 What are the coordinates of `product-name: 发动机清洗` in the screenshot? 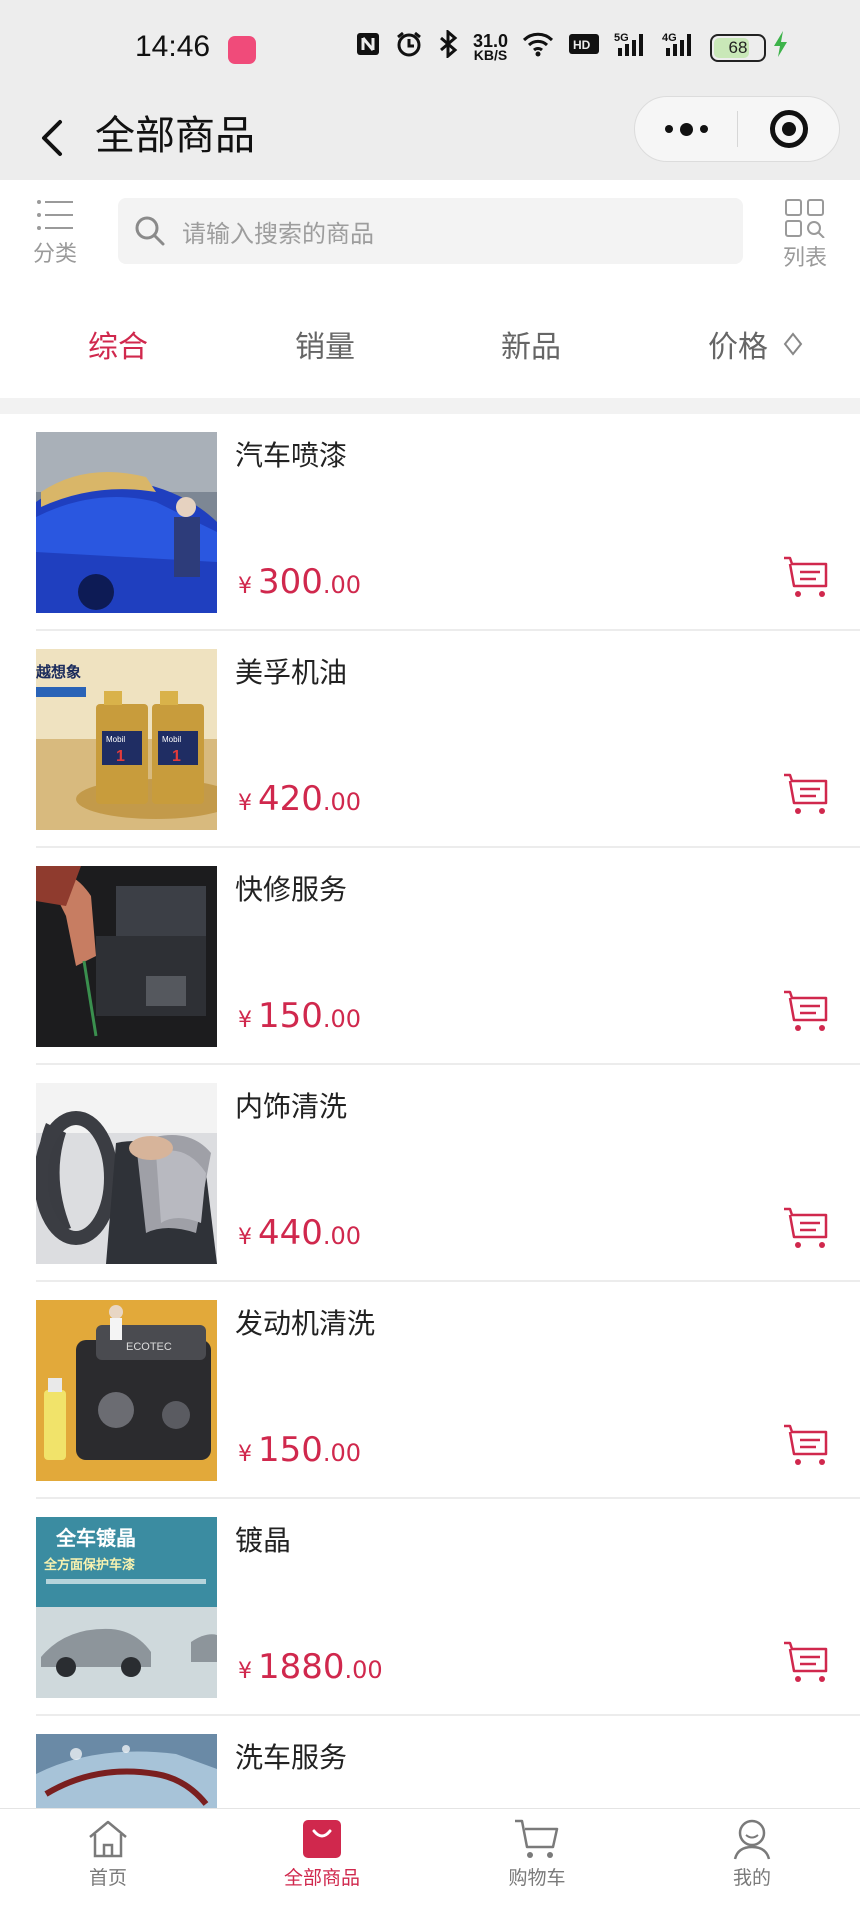 It's located at (305, 1323).